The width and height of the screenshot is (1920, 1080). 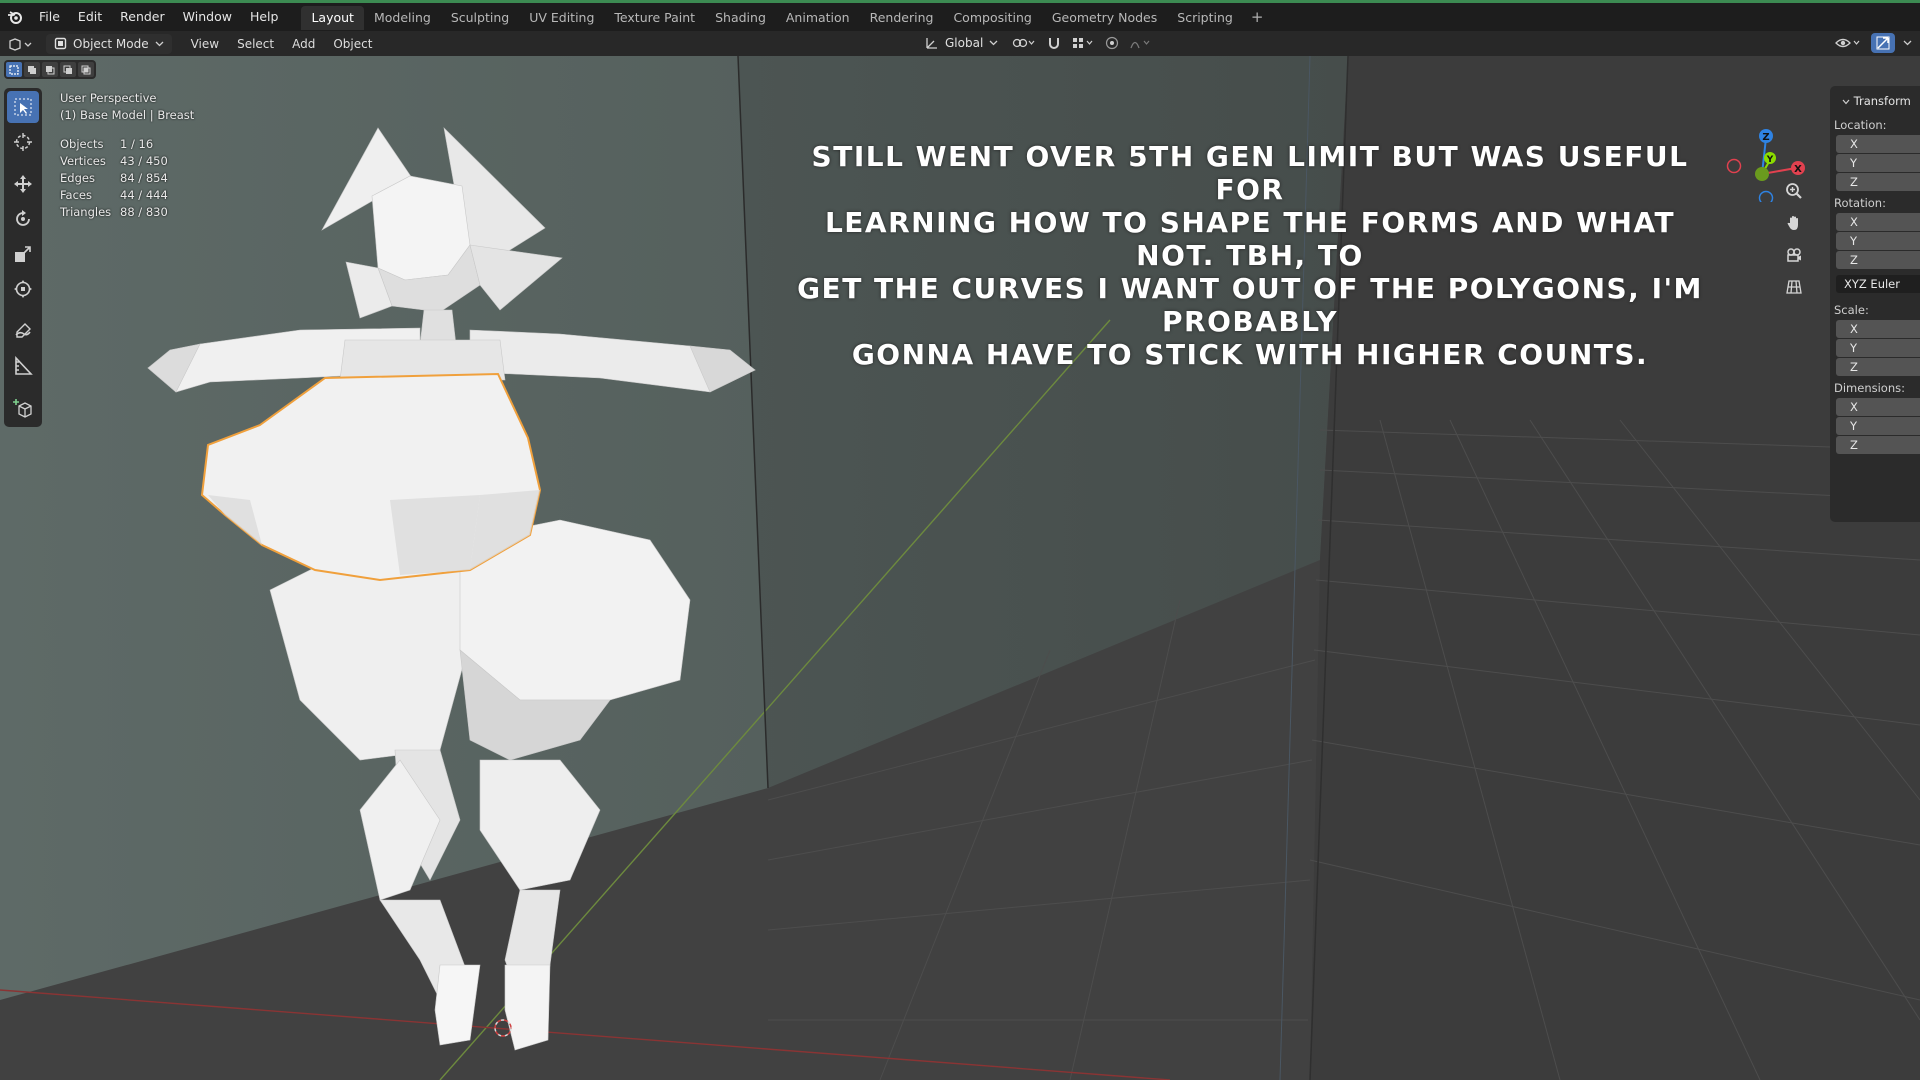 What do you see at coordinates (1878, 144) in the screenshot?
I see `location-x-field: X` at bounding box center [1878, 144].